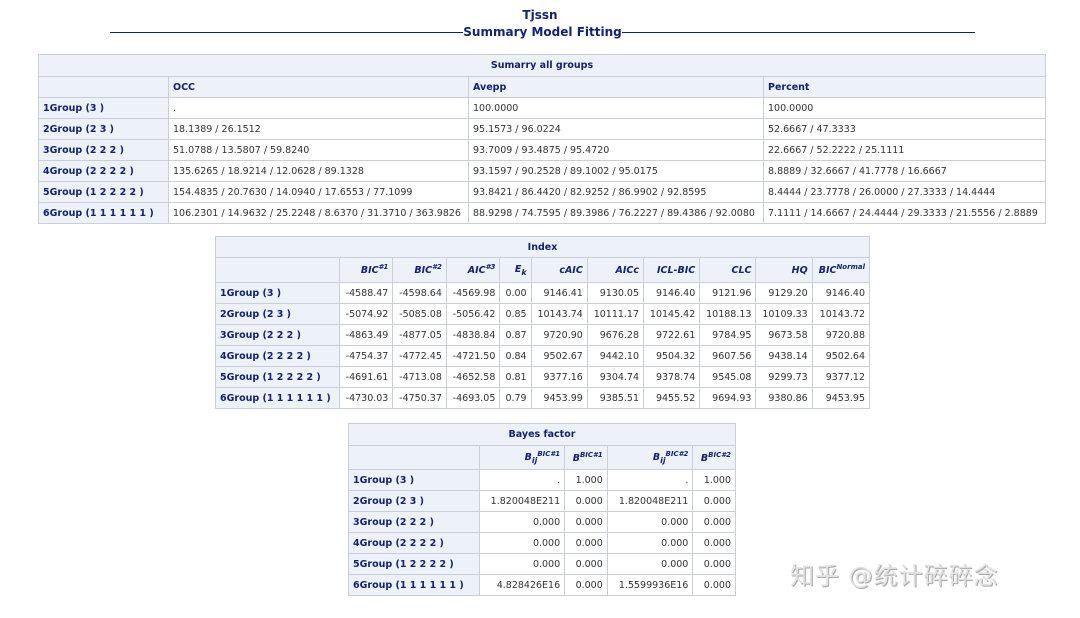 The width and height of the screenshot is (1080, 618). I want to click on table-cell: 9385.51, so click(615, 398).